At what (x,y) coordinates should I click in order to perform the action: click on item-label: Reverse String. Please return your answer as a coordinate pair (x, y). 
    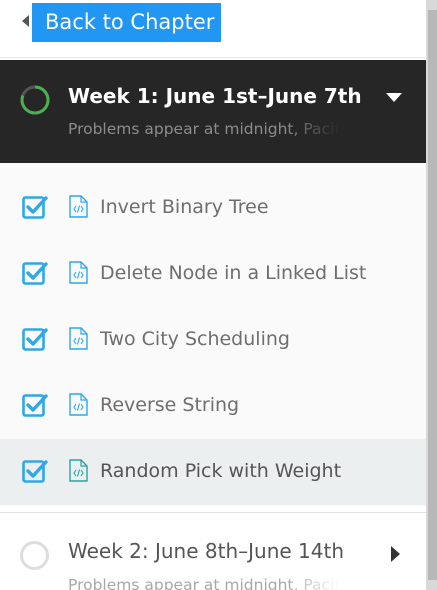
    Looking at the image, I should click on (170, 405).